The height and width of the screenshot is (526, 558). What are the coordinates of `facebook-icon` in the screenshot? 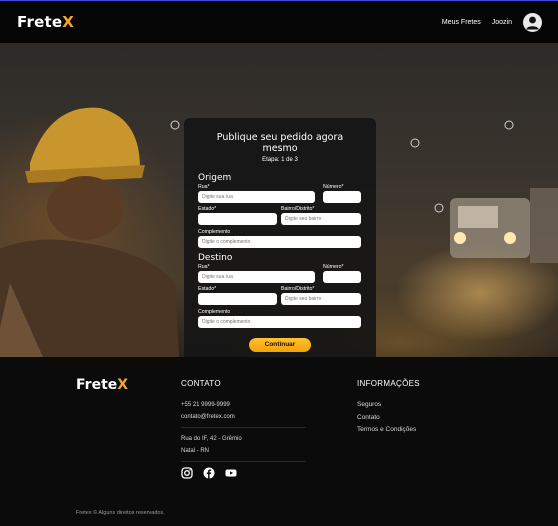 It's located at (209, 473).